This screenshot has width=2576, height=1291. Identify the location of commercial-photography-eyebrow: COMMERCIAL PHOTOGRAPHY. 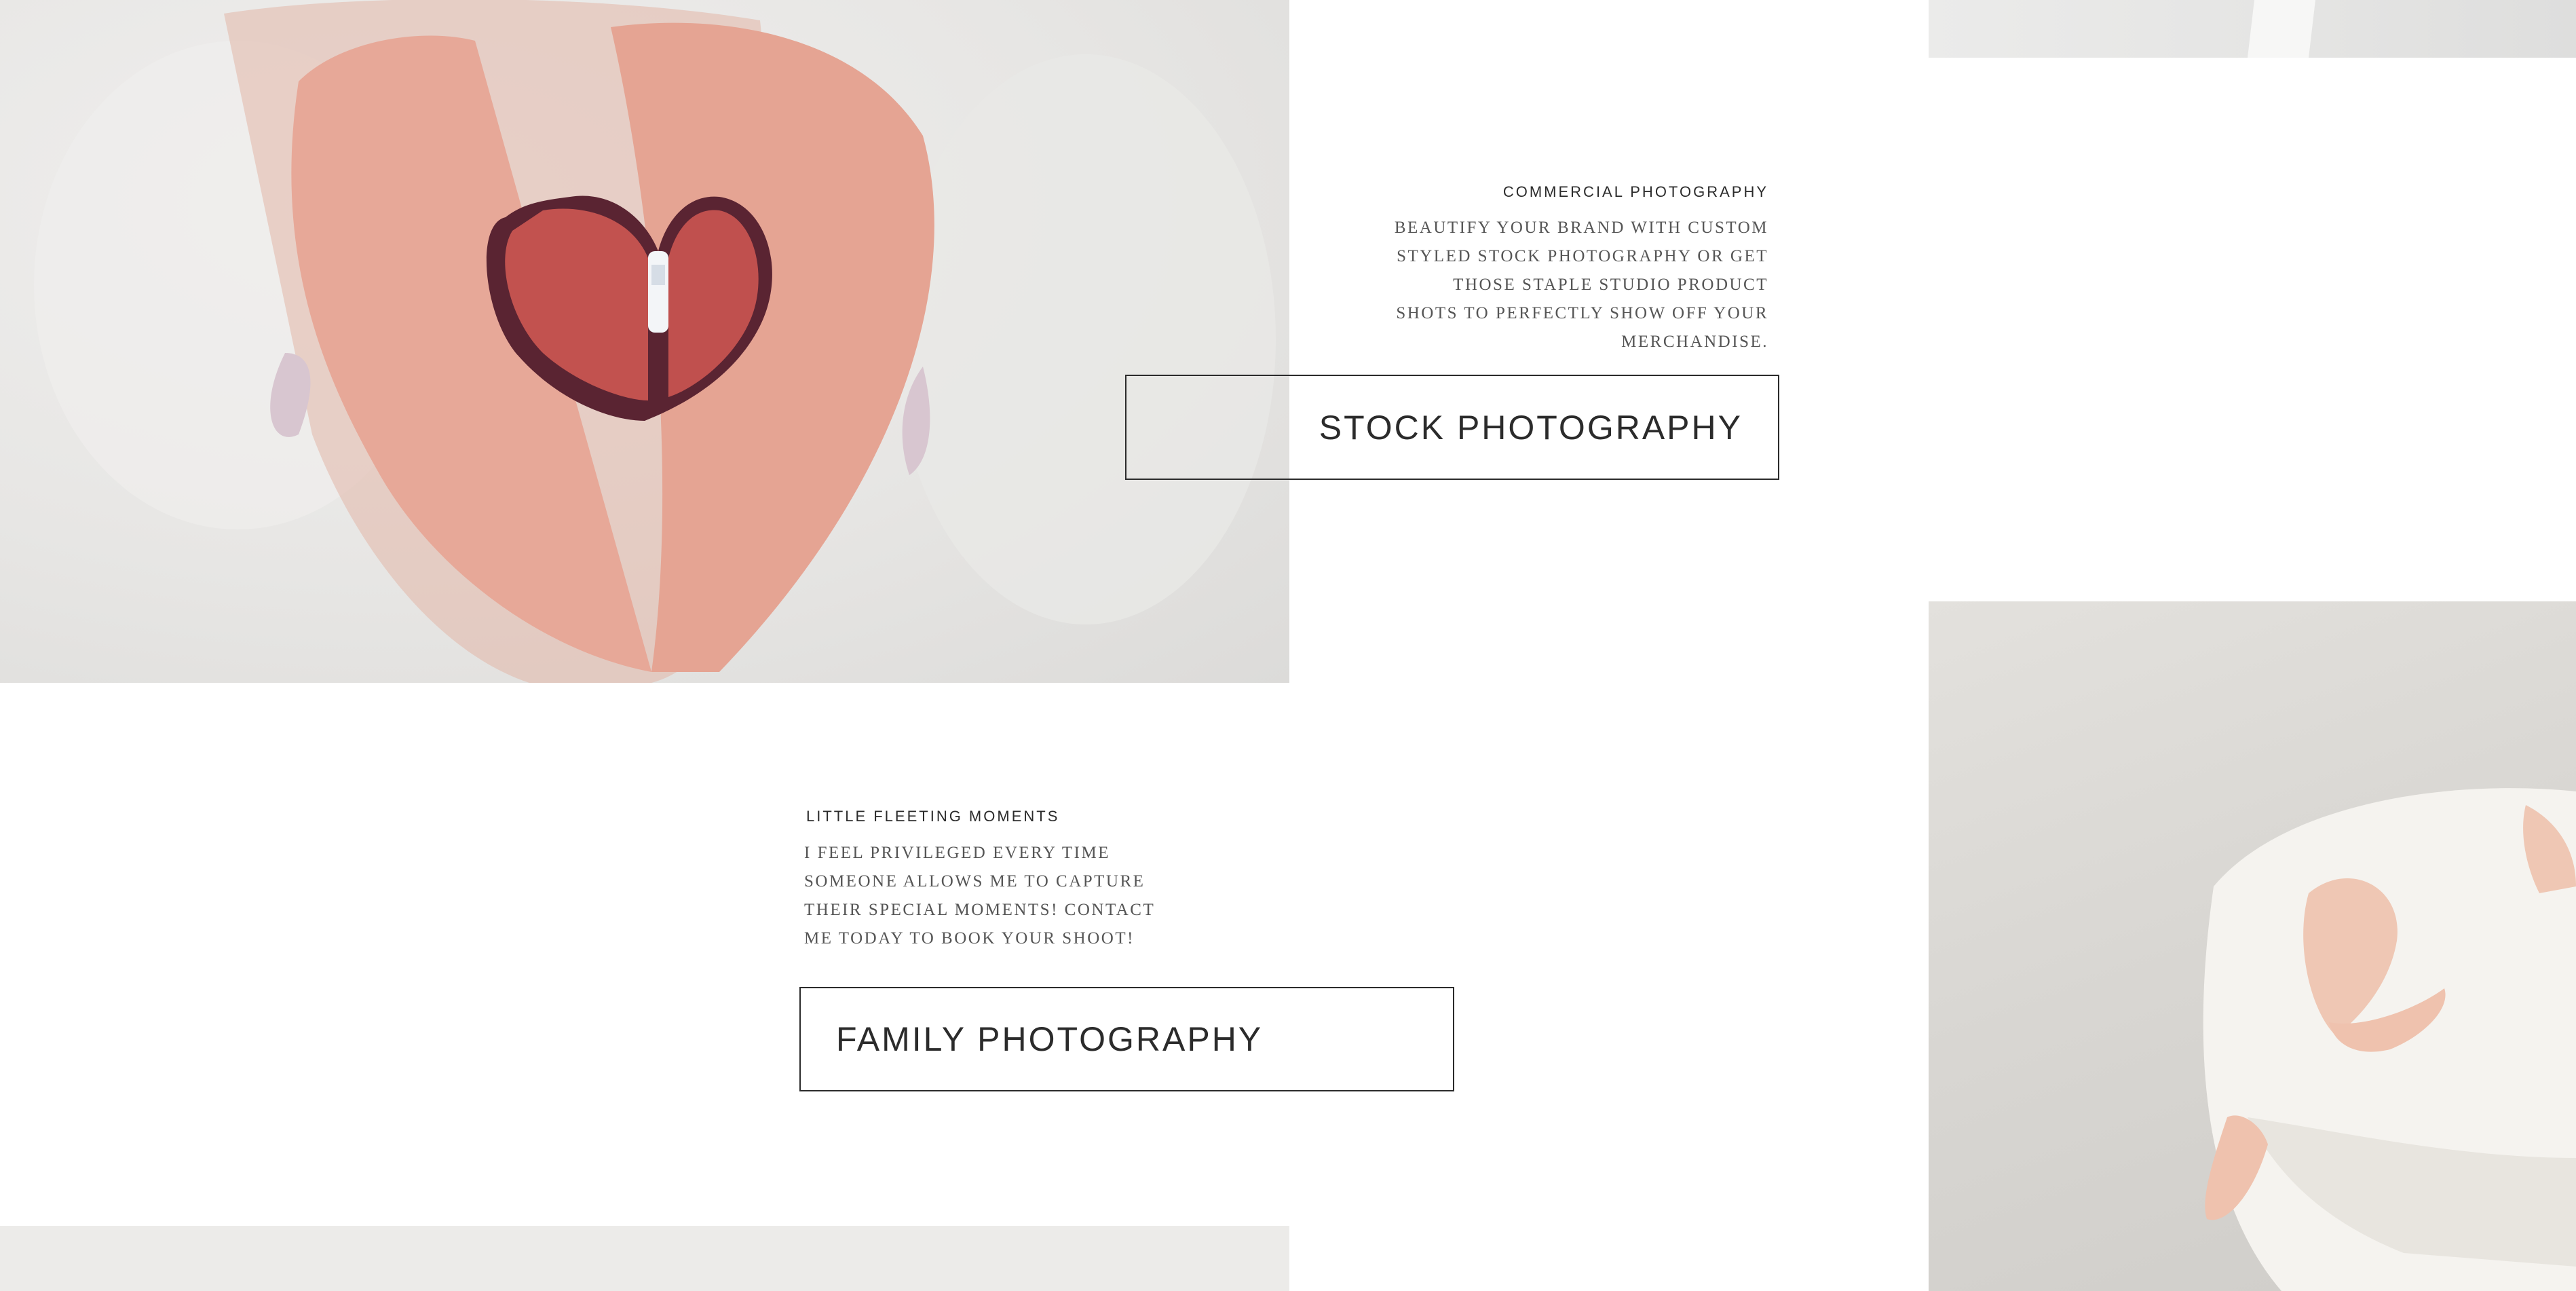
(1635, 191).